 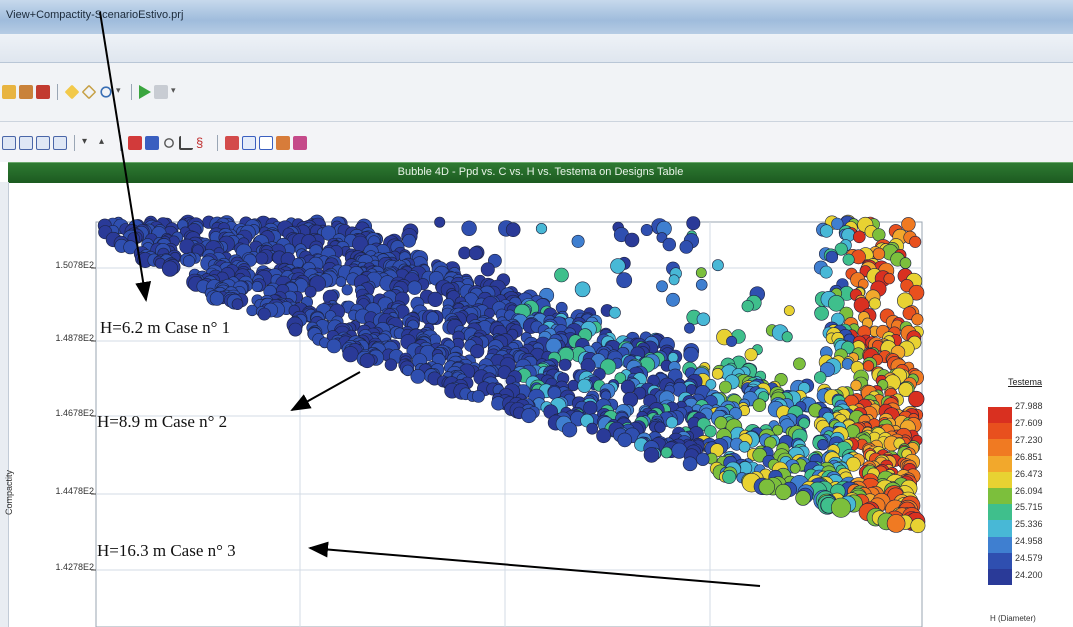 What do you see at coordinates (1029, 456) in the screenshot?
I see `legend-value: 26.851` at bounding box center [1029, 456].